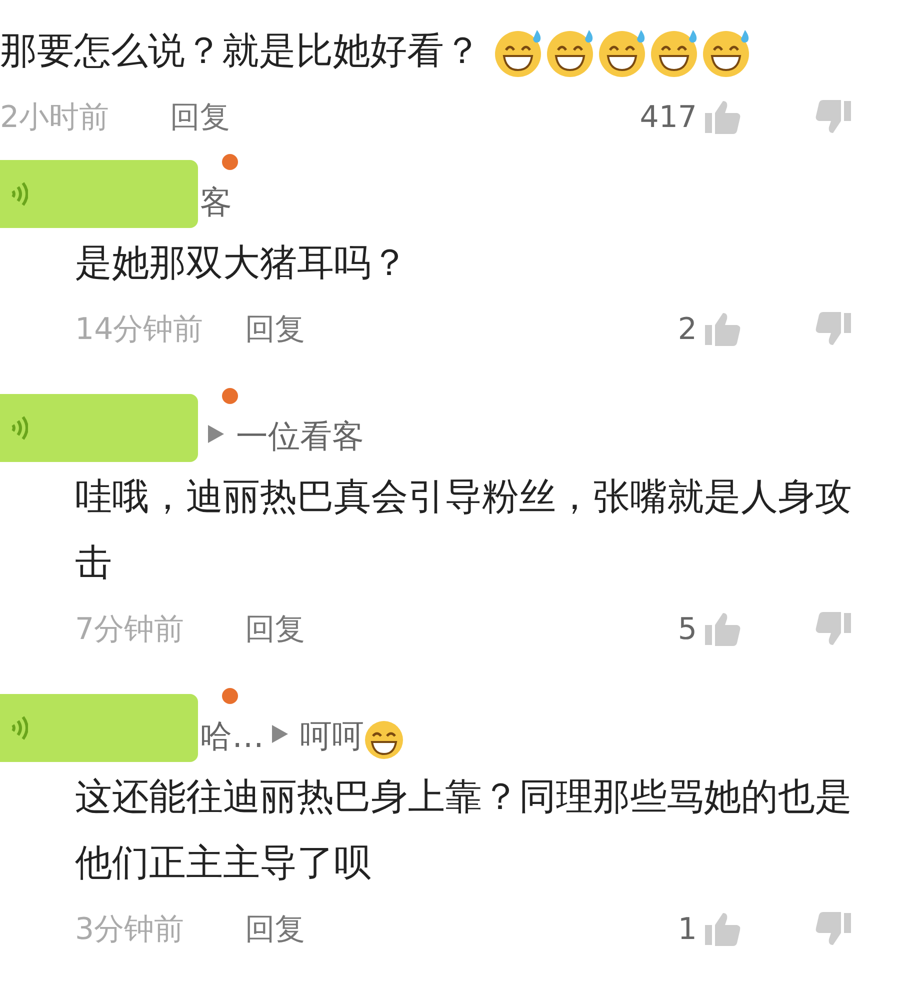  I want to click on comment-text: 哇哦，迪丽热巴真会引导粉丝，张嘴就是人身攻击, so click(463, 529).